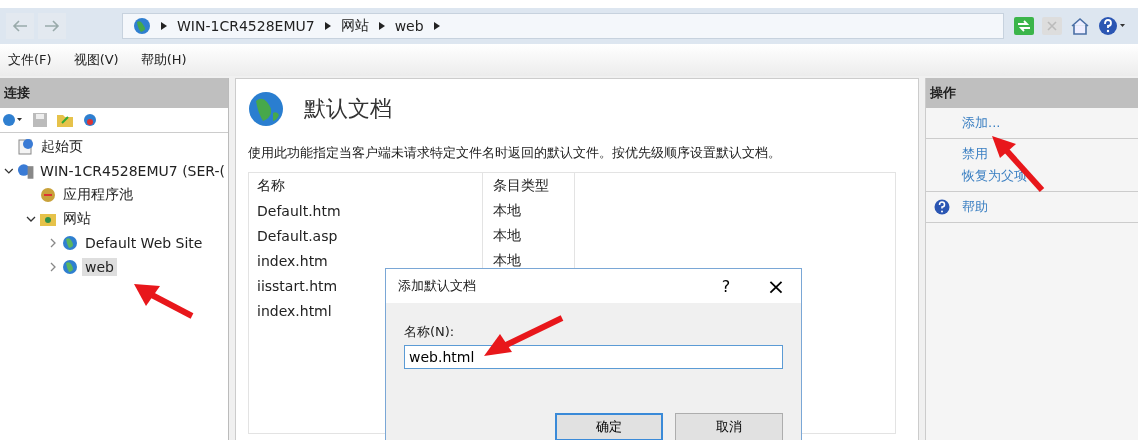  Describe the element at coordinates (48, 195) in the screenshot. I see `pool-icon` at that location.